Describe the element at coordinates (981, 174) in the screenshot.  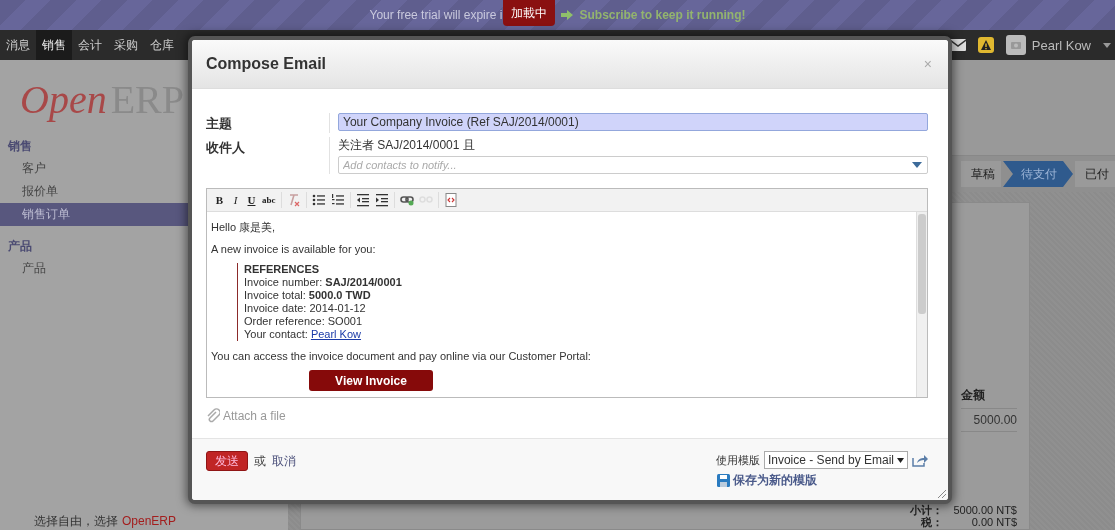
I see `status-step: 草稿` at that location.